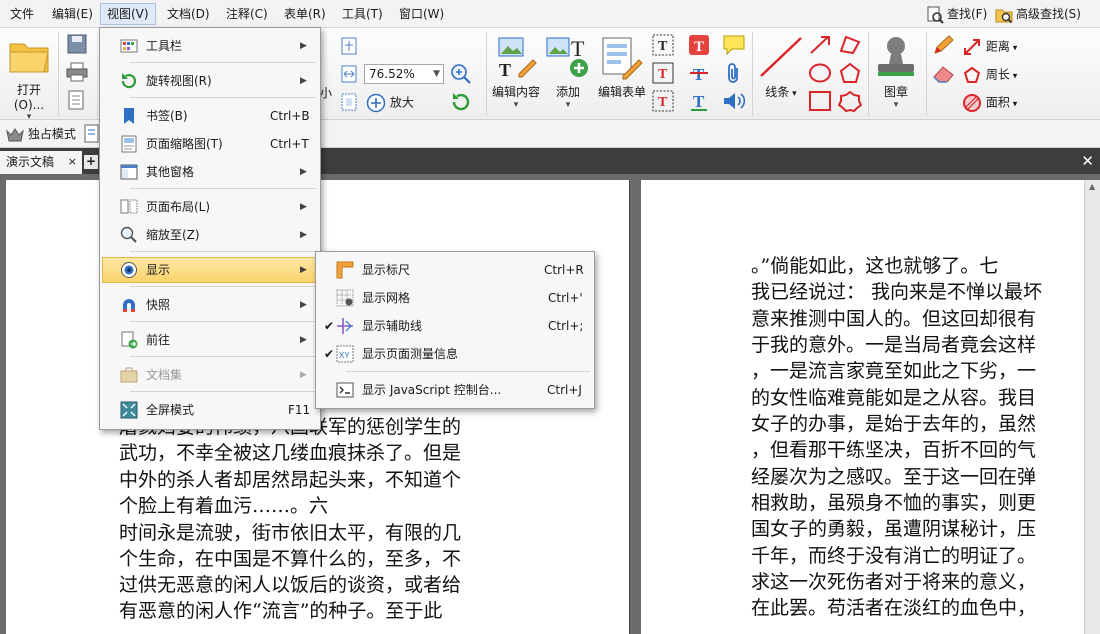 This screenshot has height=634, width=1100. Describe the element at coordinates (362, 14) in the screenshot. I see `menu-tools: 工具(T)` at that location.